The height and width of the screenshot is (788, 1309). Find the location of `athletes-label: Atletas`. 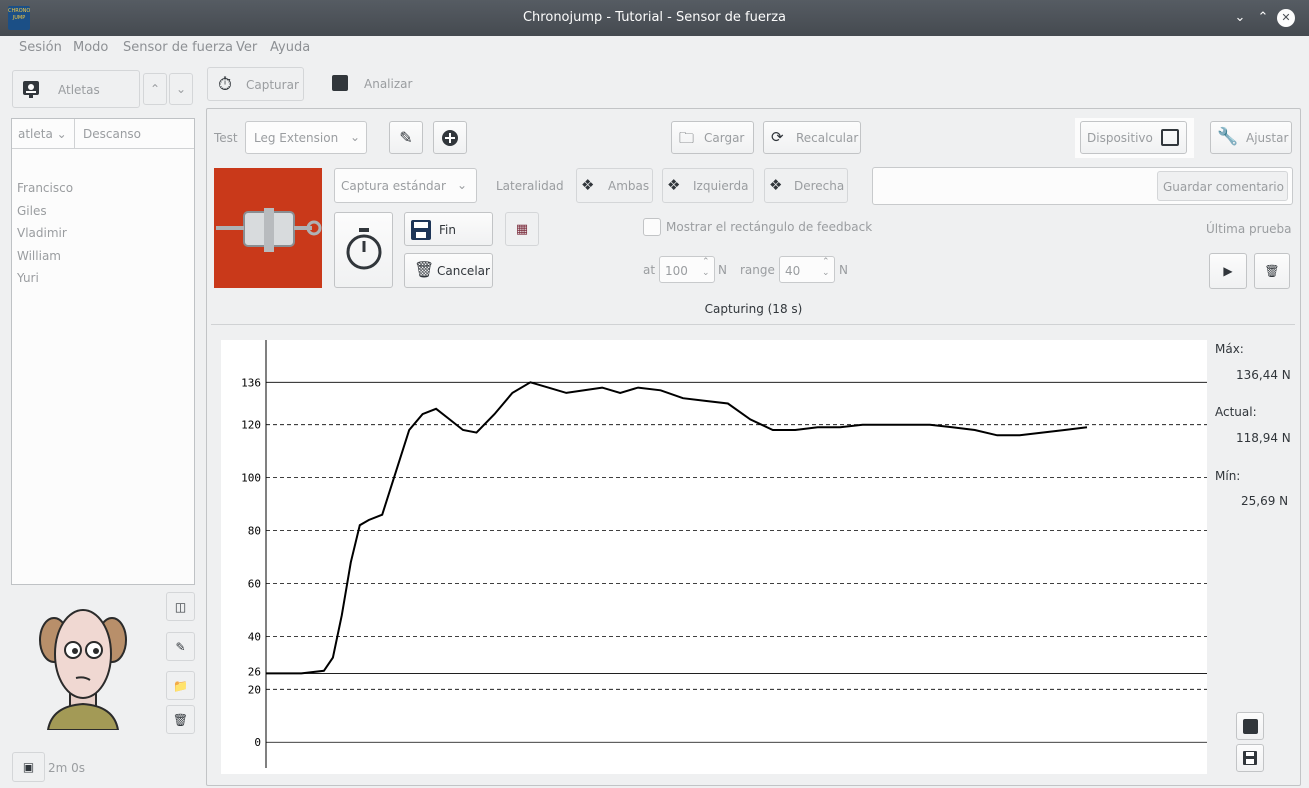

athletes-label: Atletas is located at coordinates (79, 90).